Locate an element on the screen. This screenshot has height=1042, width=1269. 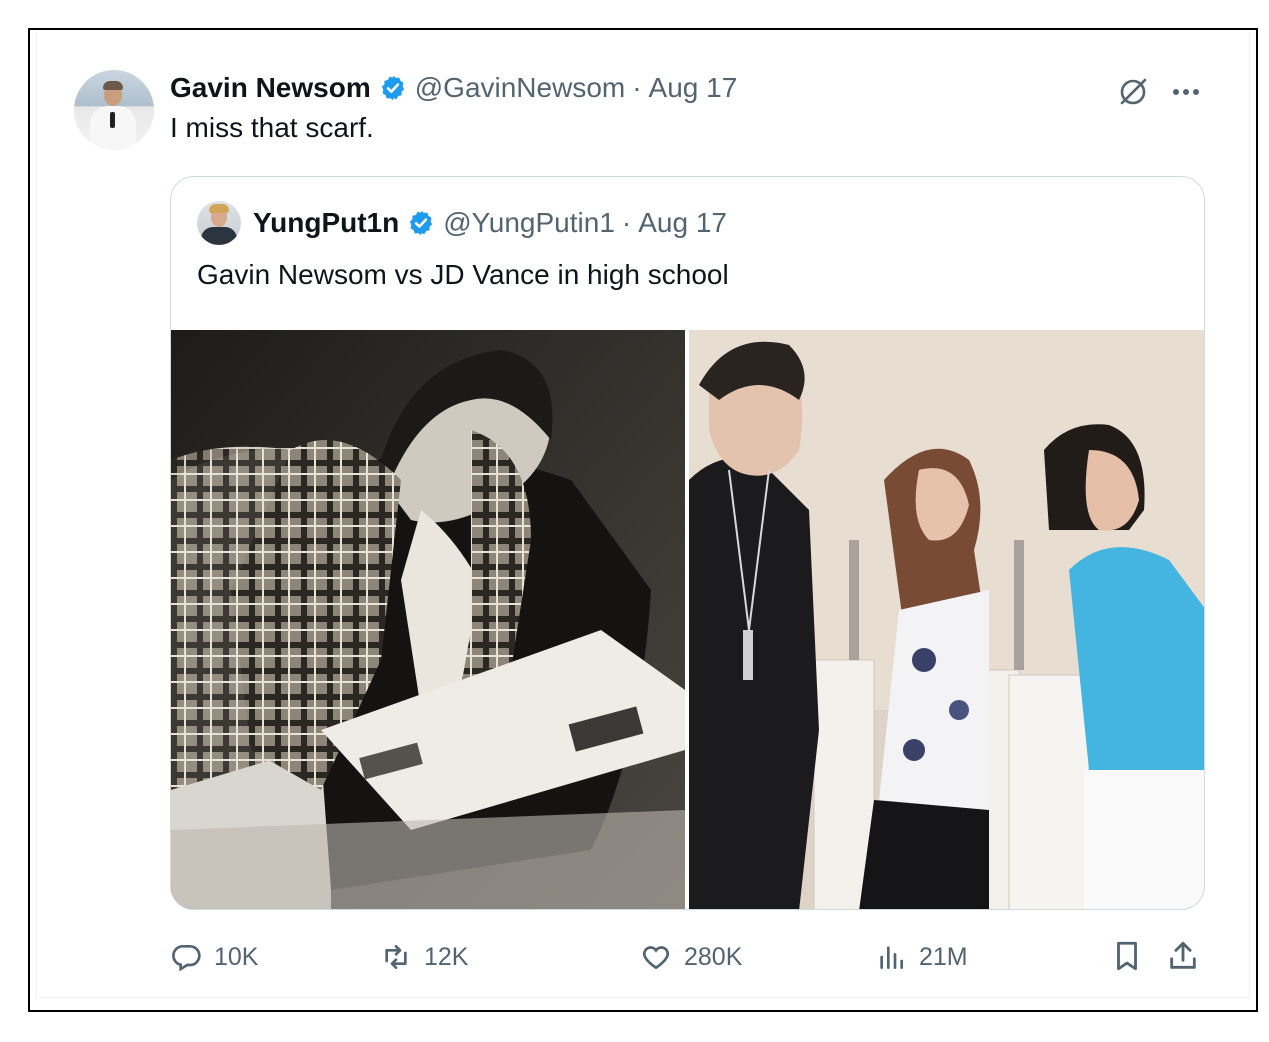
repost-icon is located at coordinates (396, 957).